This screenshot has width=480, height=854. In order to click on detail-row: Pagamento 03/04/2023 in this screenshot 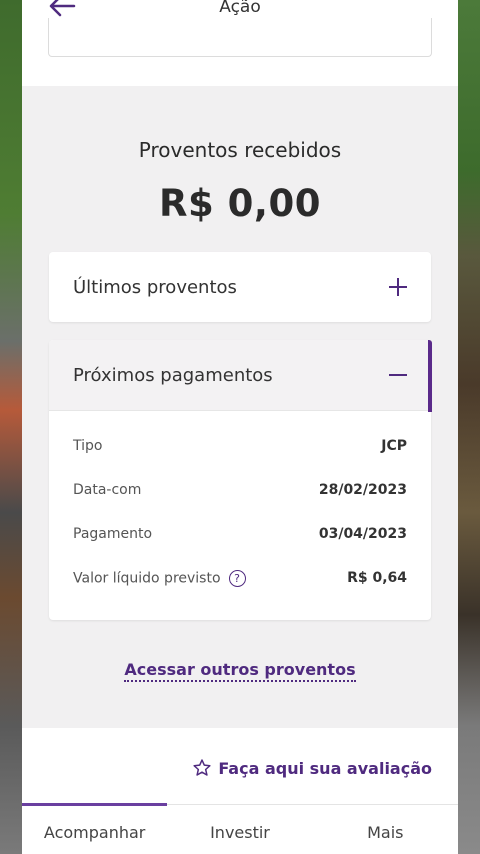, I will do `click(240, 534)`.